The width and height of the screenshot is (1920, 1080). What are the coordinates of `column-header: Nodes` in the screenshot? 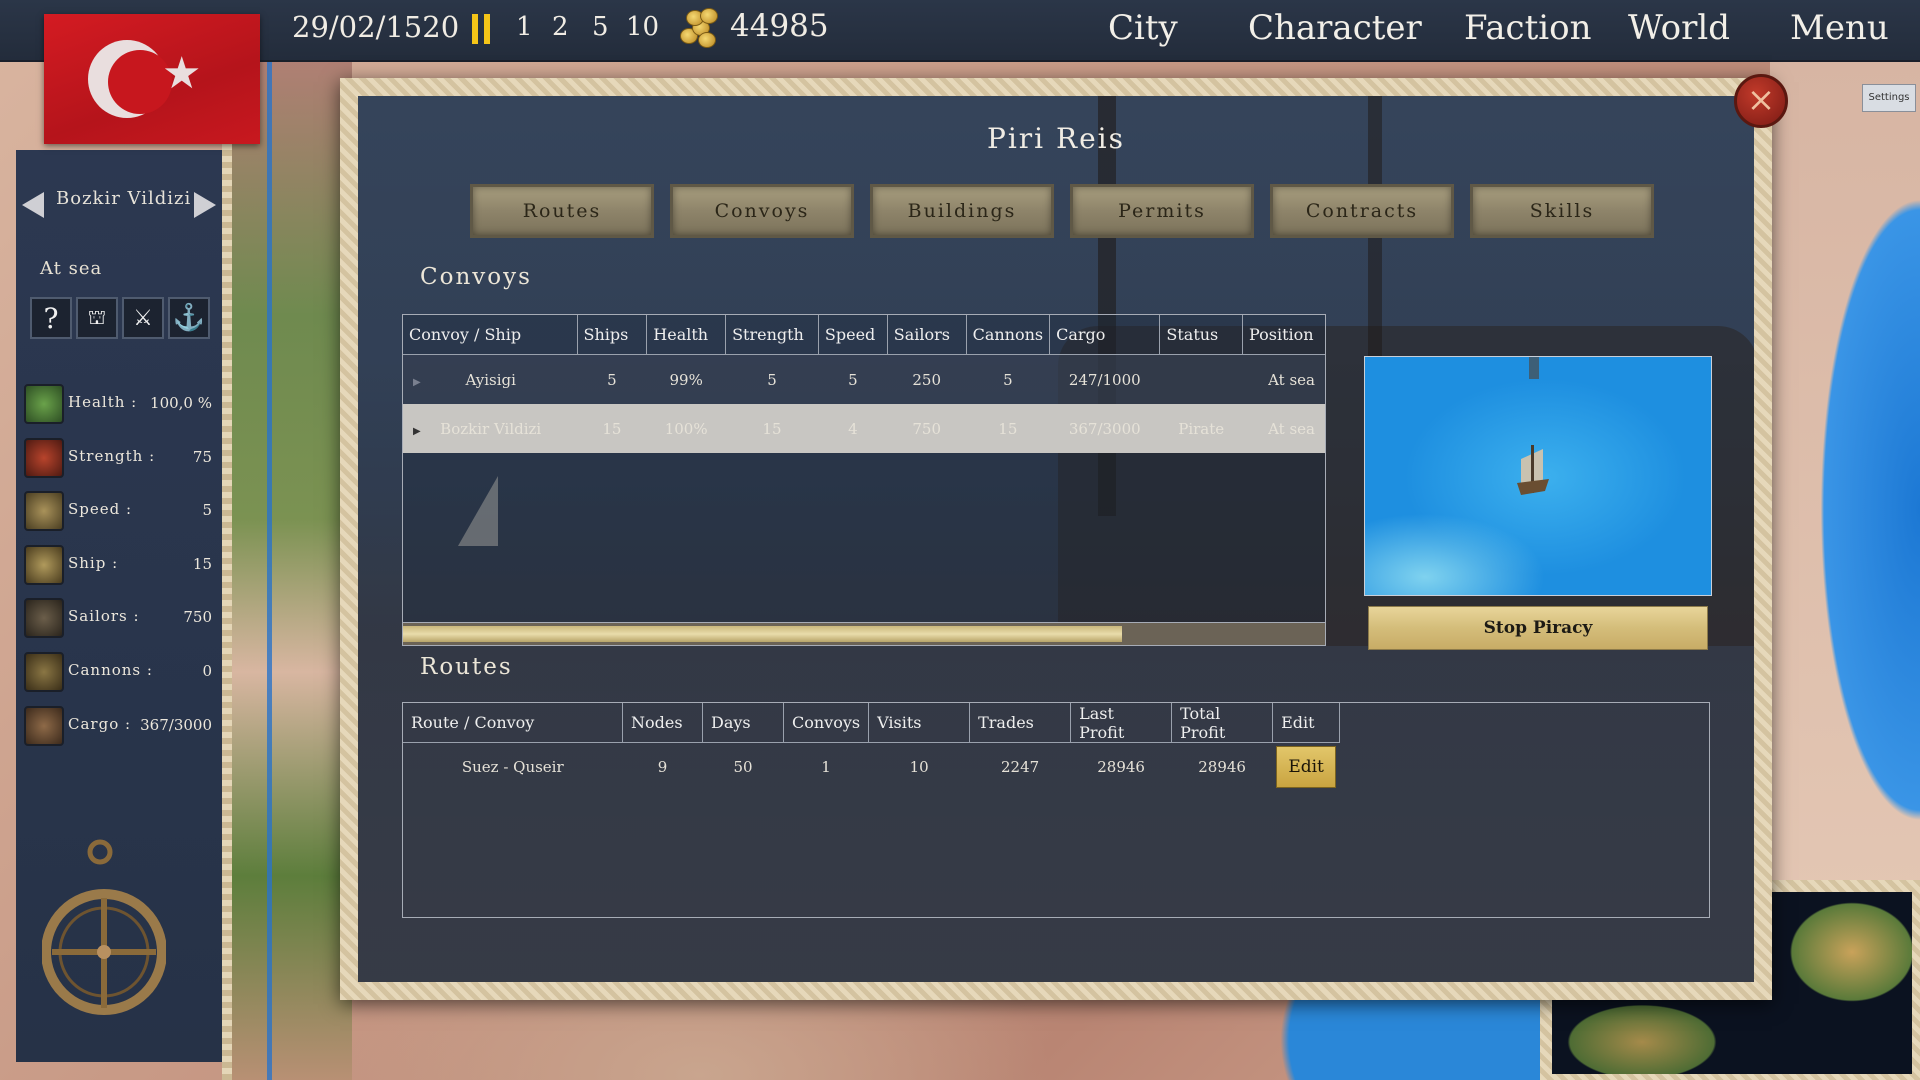 It's located at (662, 723).